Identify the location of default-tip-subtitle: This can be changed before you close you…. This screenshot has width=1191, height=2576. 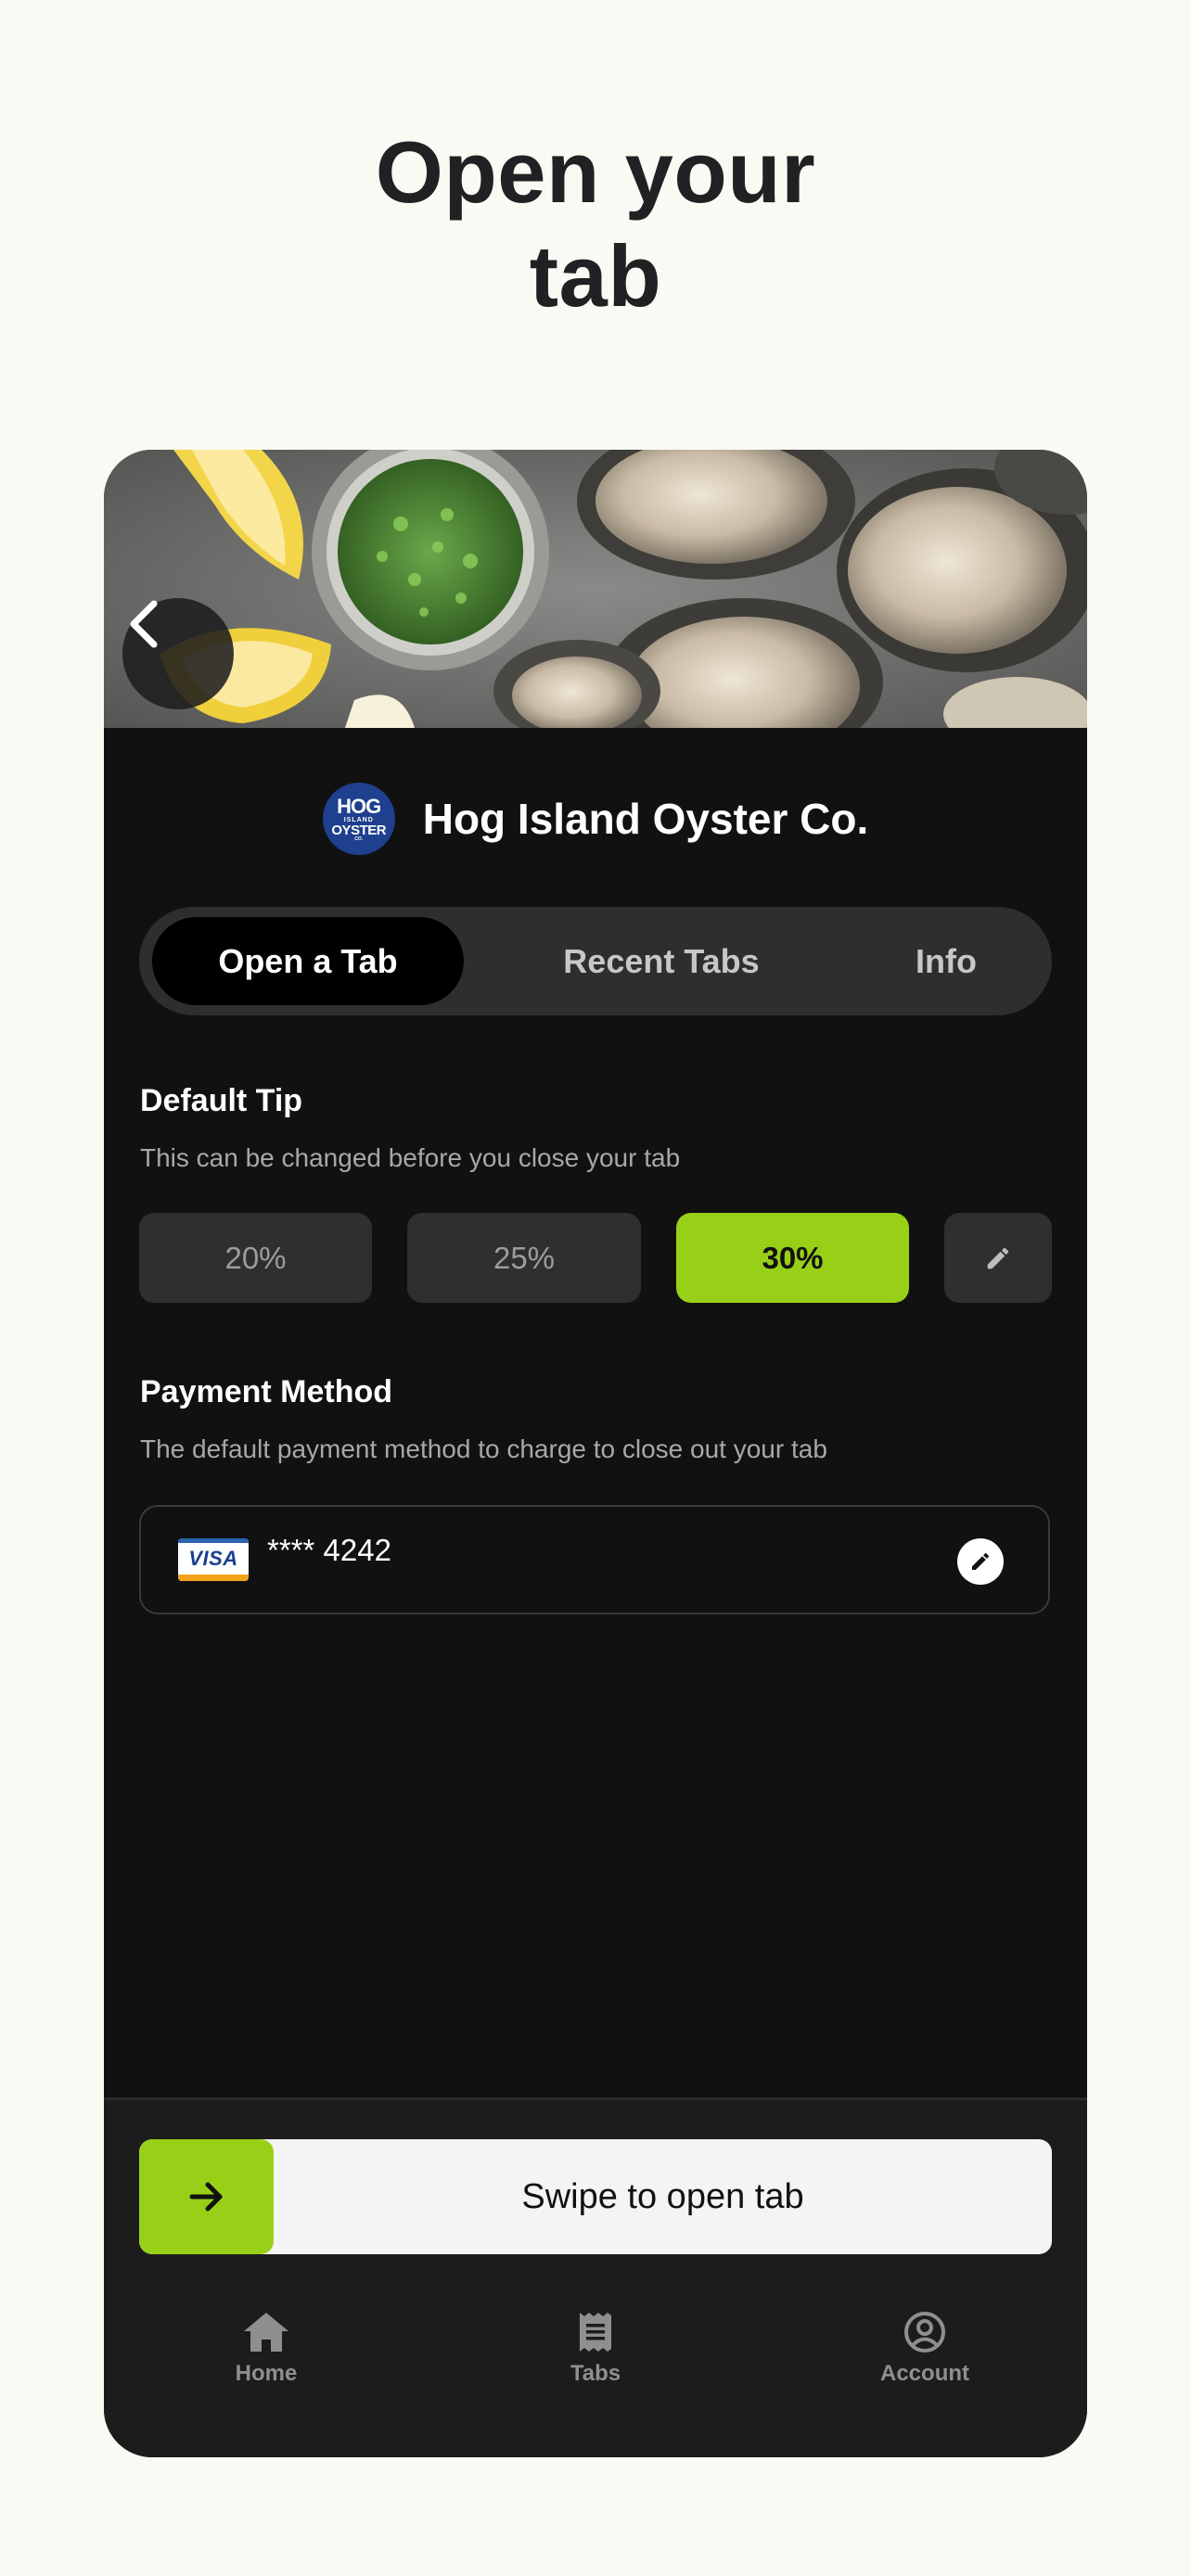
(411, 1157).